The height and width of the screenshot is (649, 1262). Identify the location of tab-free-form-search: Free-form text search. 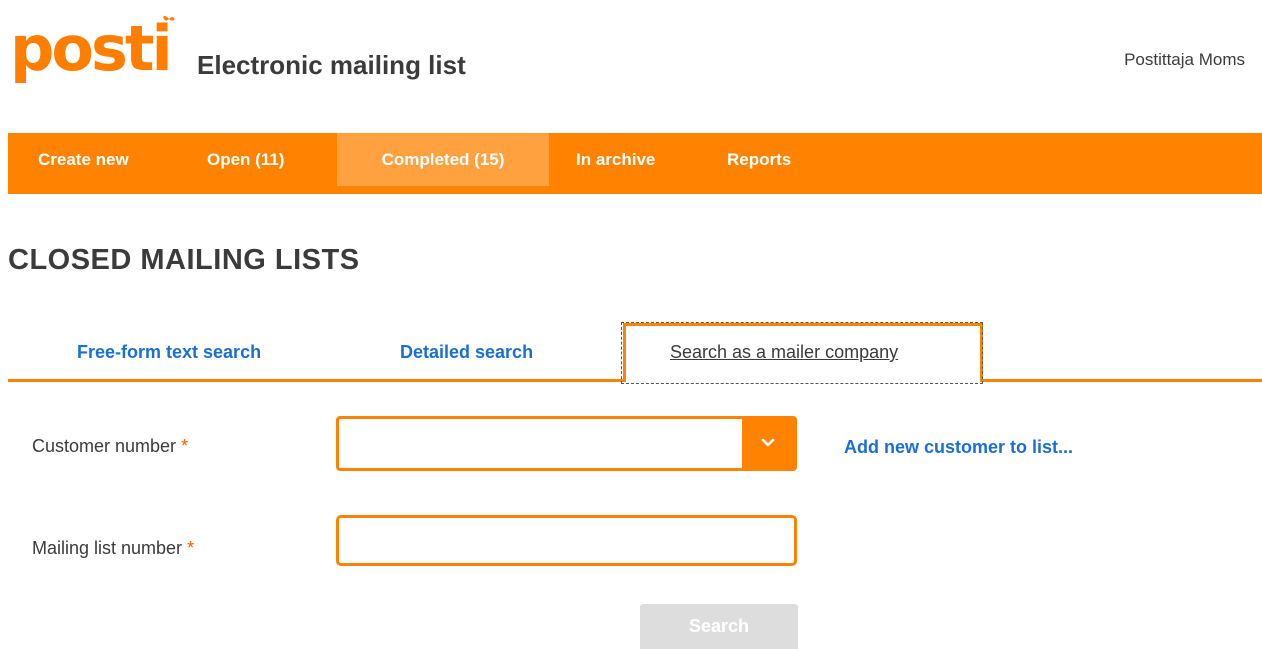
(169, 352).